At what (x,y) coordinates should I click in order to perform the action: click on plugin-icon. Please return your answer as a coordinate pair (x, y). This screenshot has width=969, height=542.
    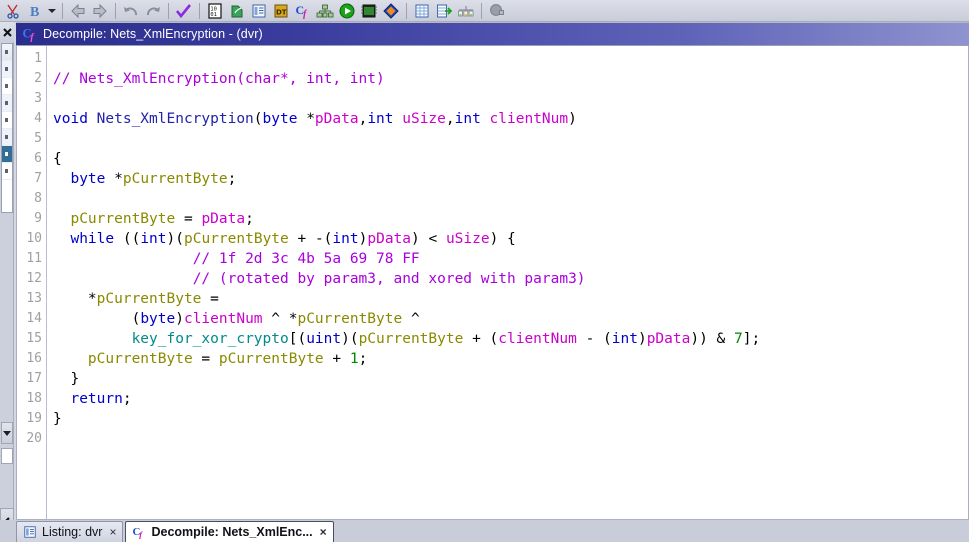
    Looking at the image, I should click on (497, 11).